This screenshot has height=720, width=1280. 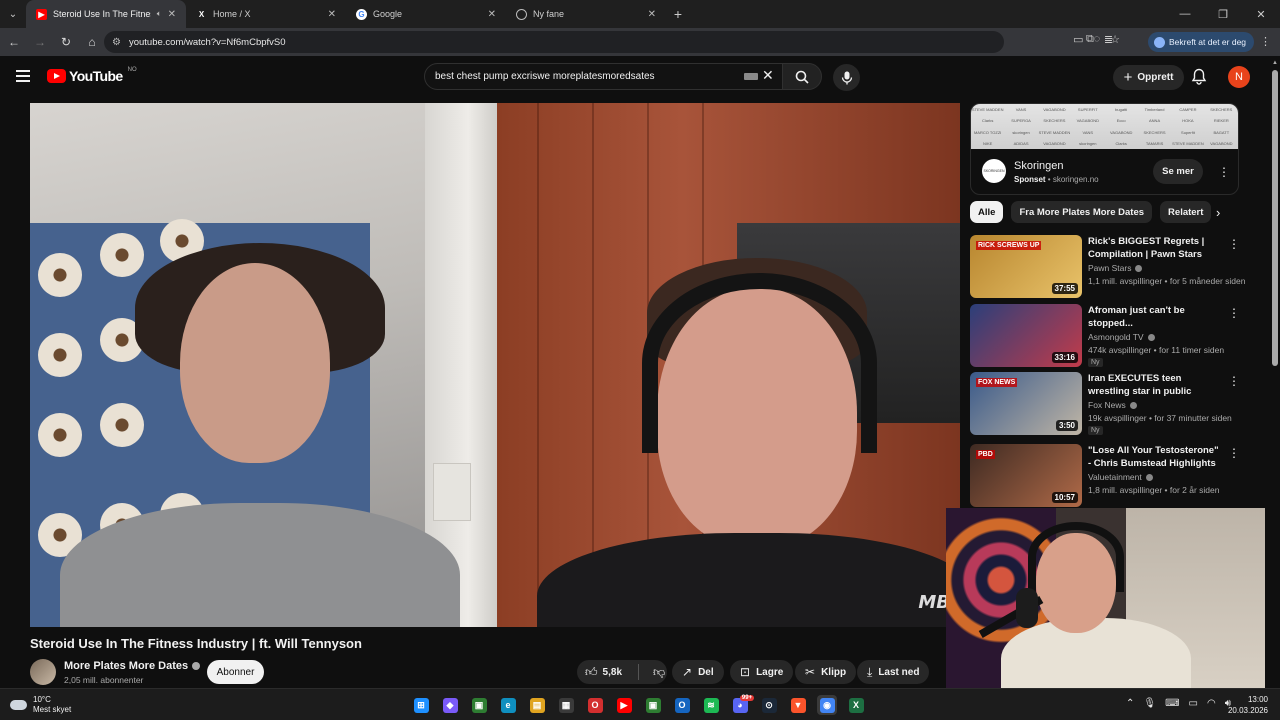 What do you see at coordinates (1130, 703) in the screenshot?
I see `chevron-up-icon: ⌃` at bounding box center [1130, 703].